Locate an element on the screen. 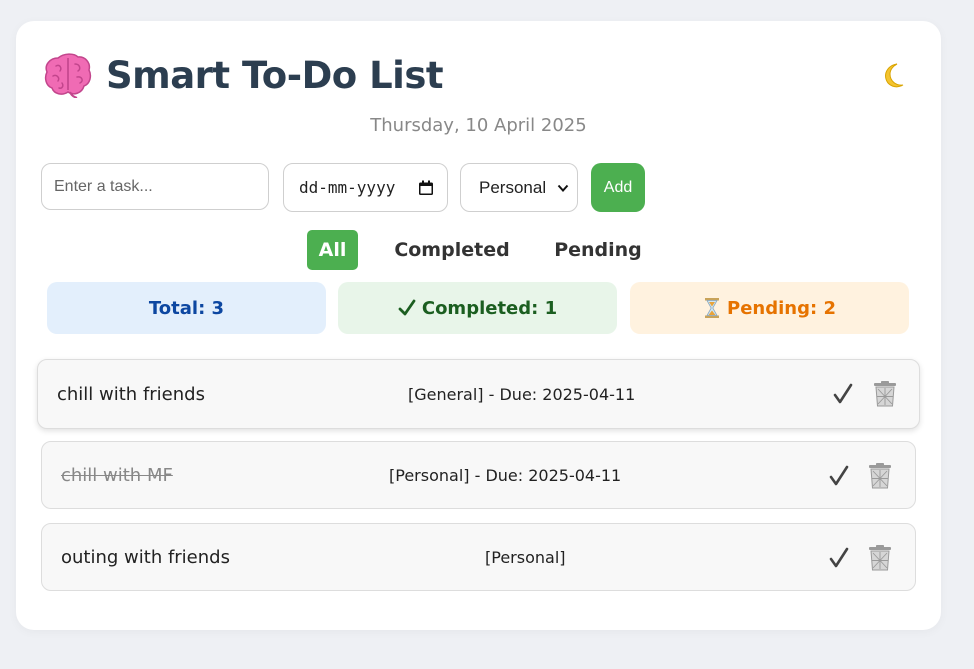  stat-total-label: Total: 3 is located at coordinates (186, 308).